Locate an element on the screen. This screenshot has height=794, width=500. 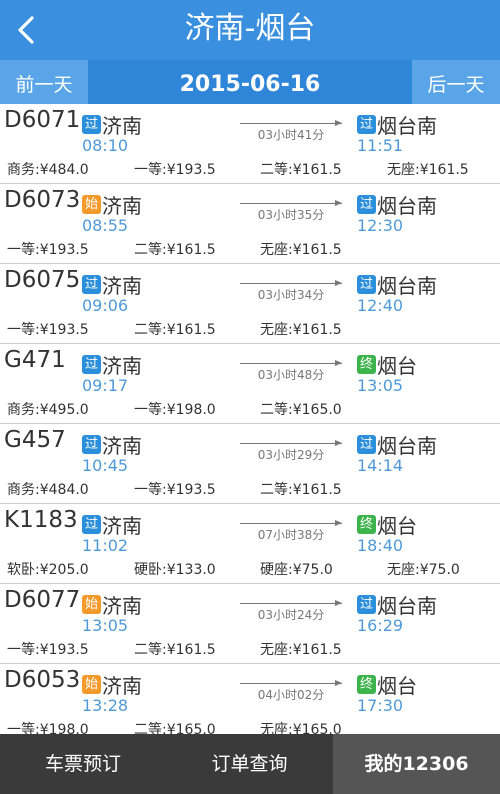
travel-duration: 03小时24分 is located at coordinates (291, 615).